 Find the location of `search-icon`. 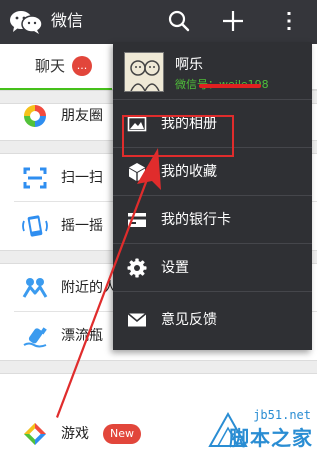

search-icon is located at coordinates (179, 21).